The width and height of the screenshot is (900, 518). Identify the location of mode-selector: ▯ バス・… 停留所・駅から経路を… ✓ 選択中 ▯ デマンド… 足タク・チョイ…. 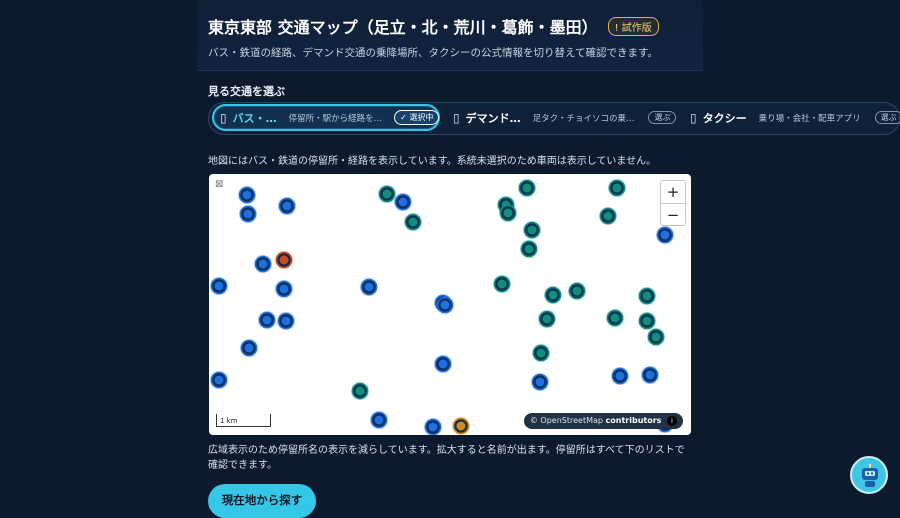
(554, 118).